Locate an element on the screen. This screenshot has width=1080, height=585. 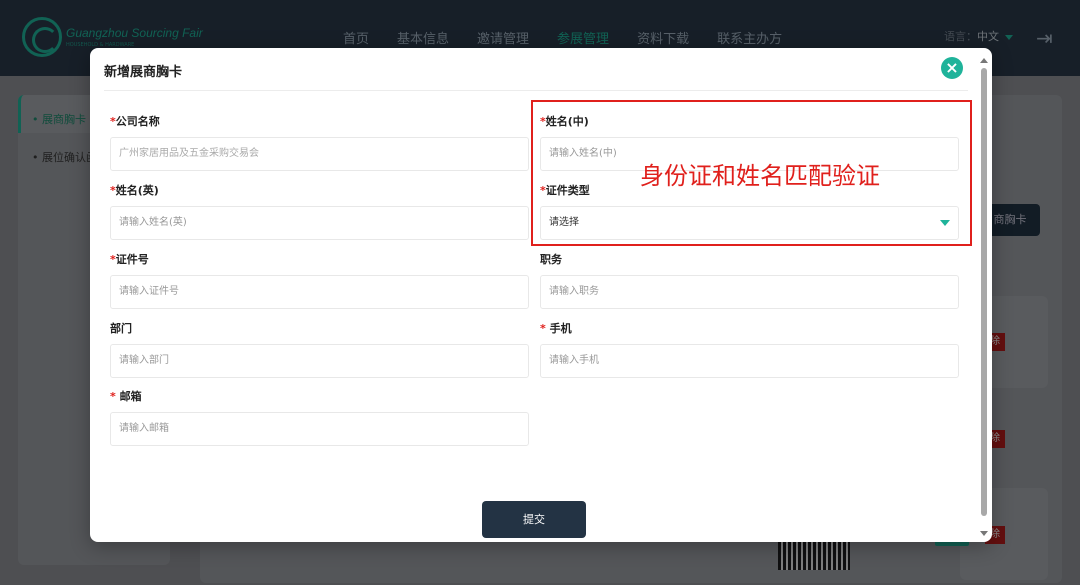
modal-title: 新增展商胸卡 is located at coordinates (143, 72).